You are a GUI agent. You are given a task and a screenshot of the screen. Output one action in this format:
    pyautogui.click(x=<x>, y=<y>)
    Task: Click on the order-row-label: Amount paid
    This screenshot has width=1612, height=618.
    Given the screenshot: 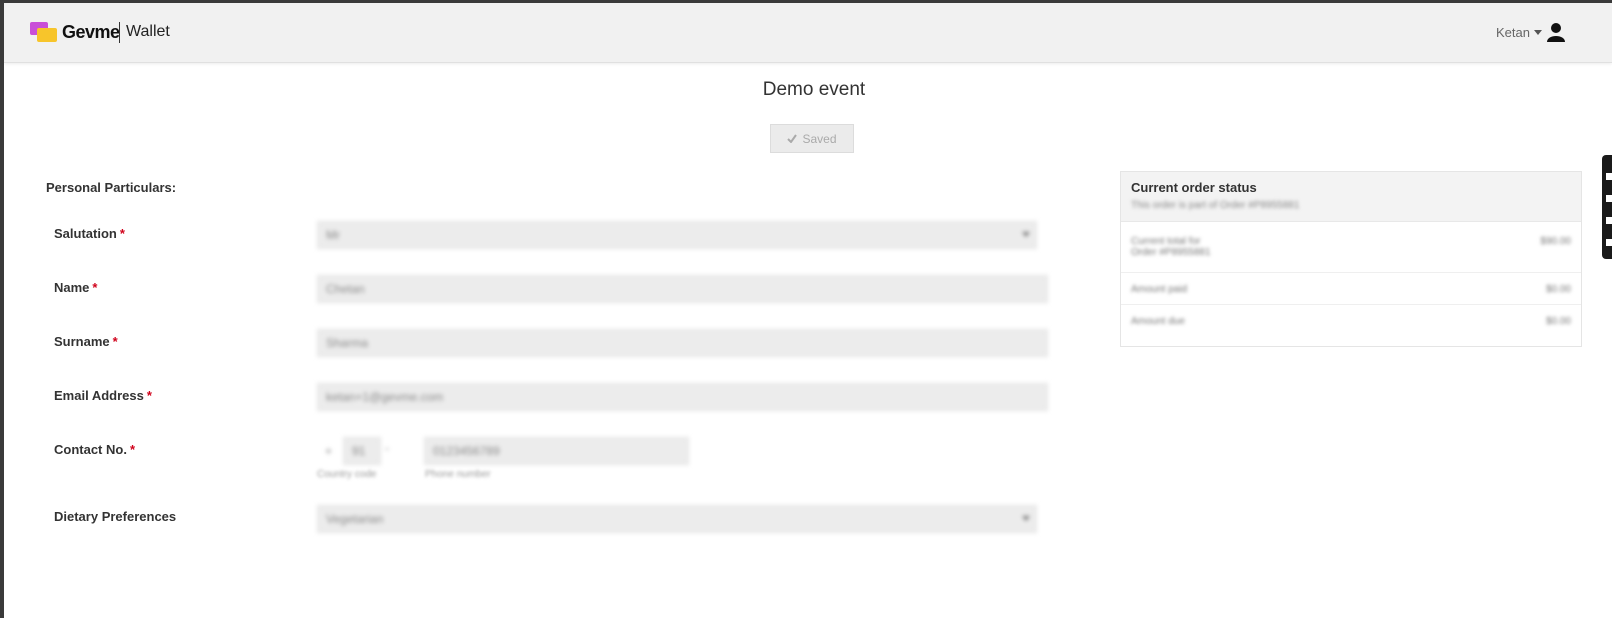 What is the action you would take?
    pyautogui.click(x=1159, y=289)
    